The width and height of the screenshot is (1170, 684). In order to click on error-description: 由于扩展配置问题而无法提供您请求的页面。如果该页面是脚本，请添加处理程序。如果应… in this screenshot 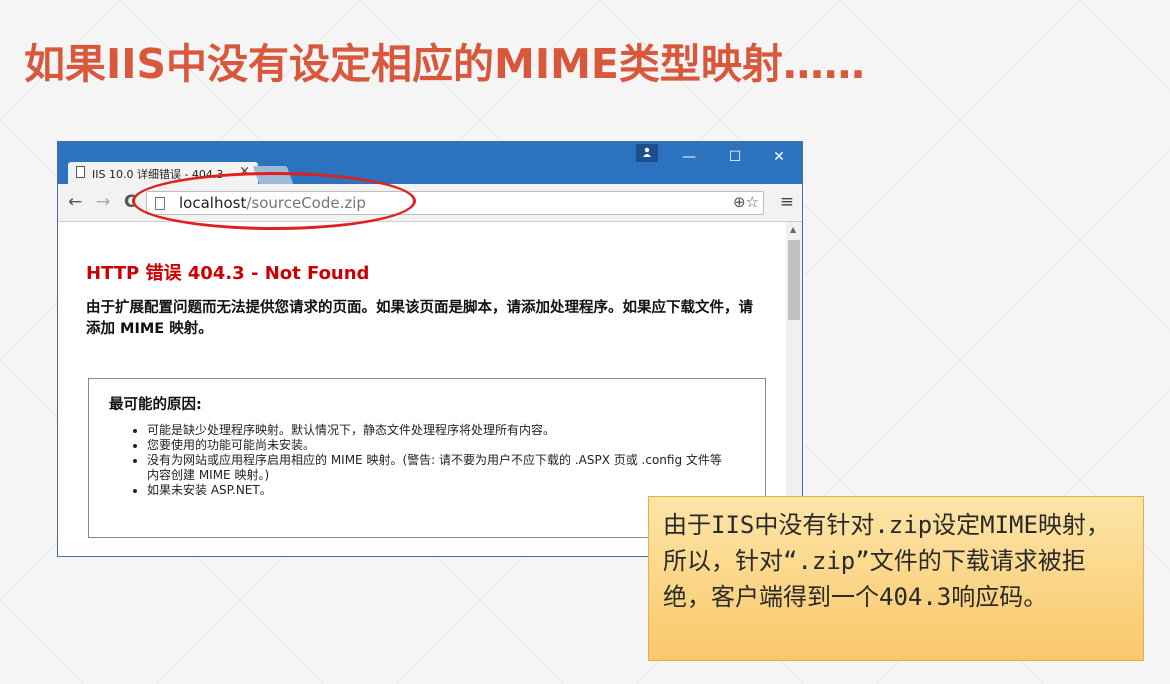, I will do `click(419, 318)`.